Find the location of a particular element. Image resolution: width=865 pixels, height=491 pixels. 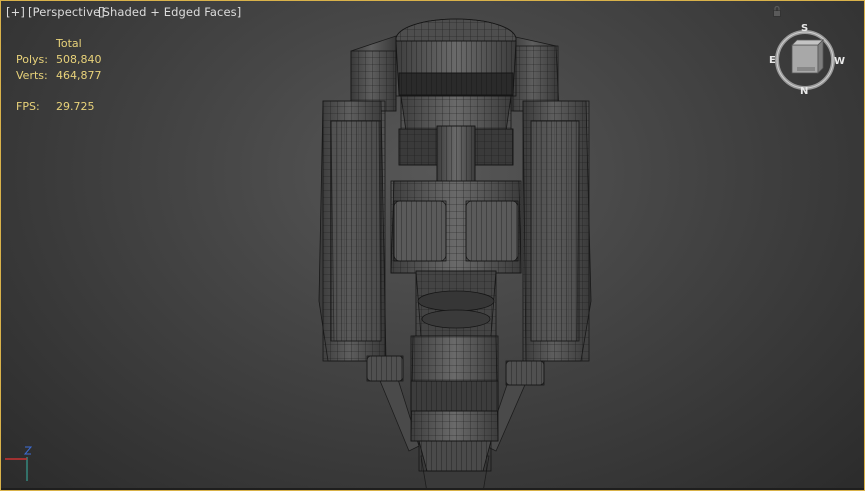

viewcube-south-label: S is located at coordinates (804, 28).